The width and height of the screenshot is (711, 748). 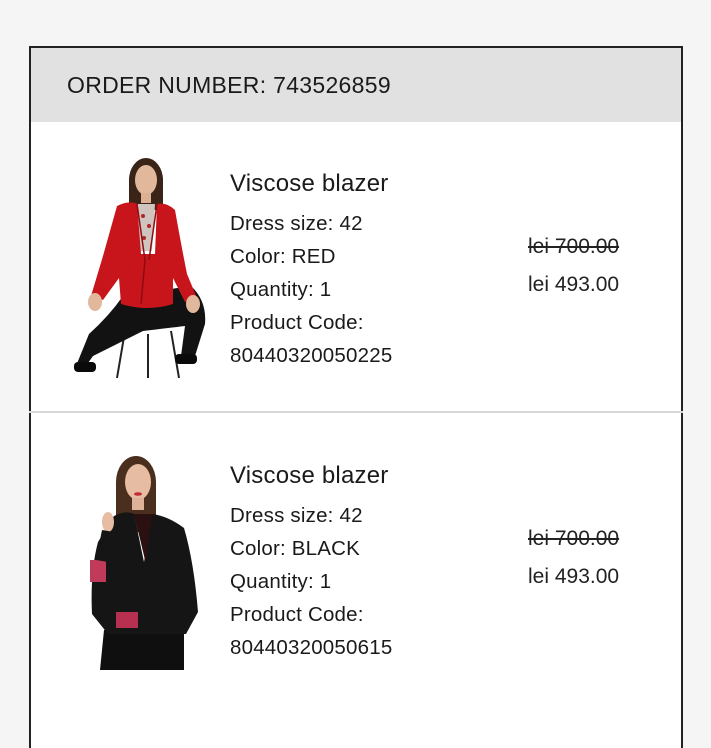 I want to click on product-code: 80440320050615, so click(x=311, y=647).